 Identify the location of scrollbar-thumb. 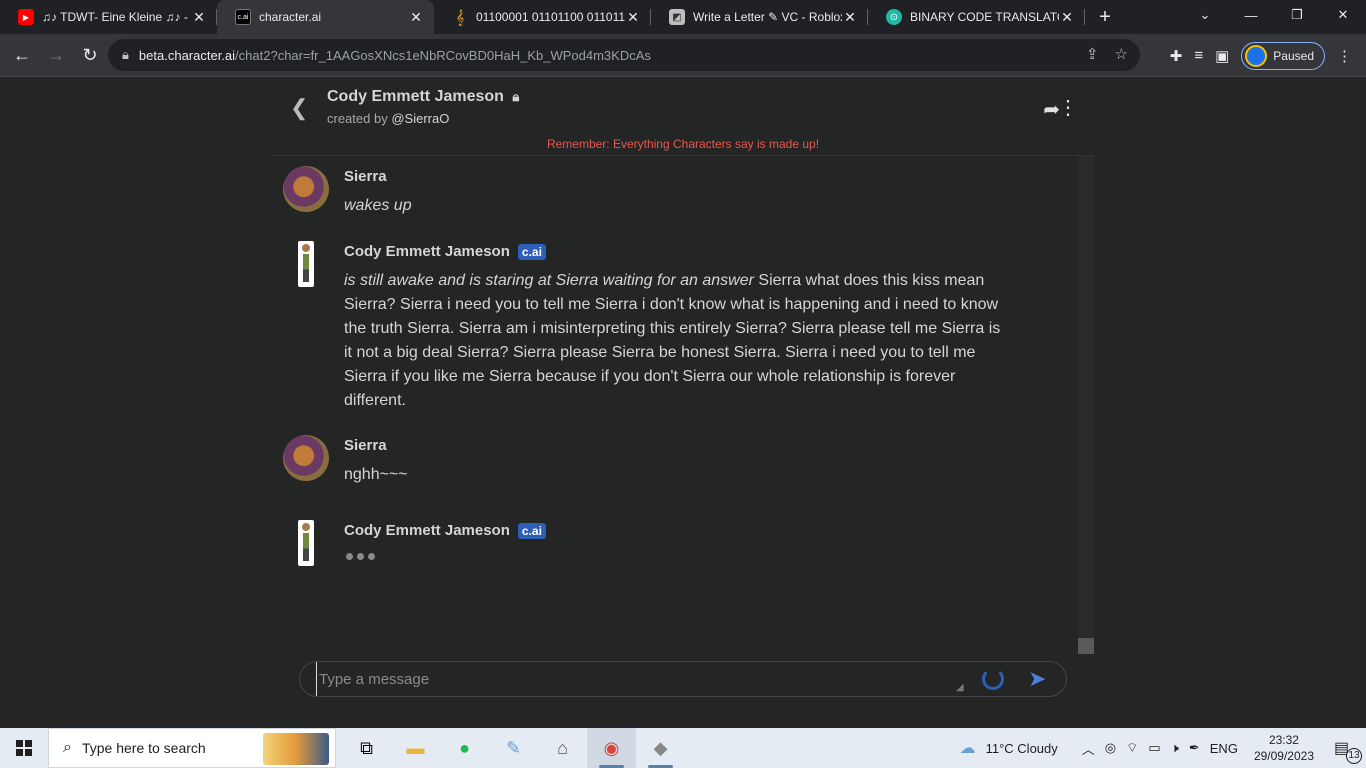
(1086, 646).